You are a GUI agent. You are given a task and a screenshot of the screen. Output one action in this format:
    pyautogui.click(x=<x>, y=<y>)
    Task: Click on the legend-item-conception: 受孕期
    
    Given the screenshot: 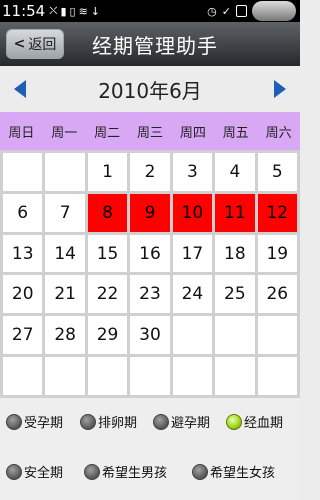 What is the action you would take?
    pyautogui.click(x=34, y=421)
    